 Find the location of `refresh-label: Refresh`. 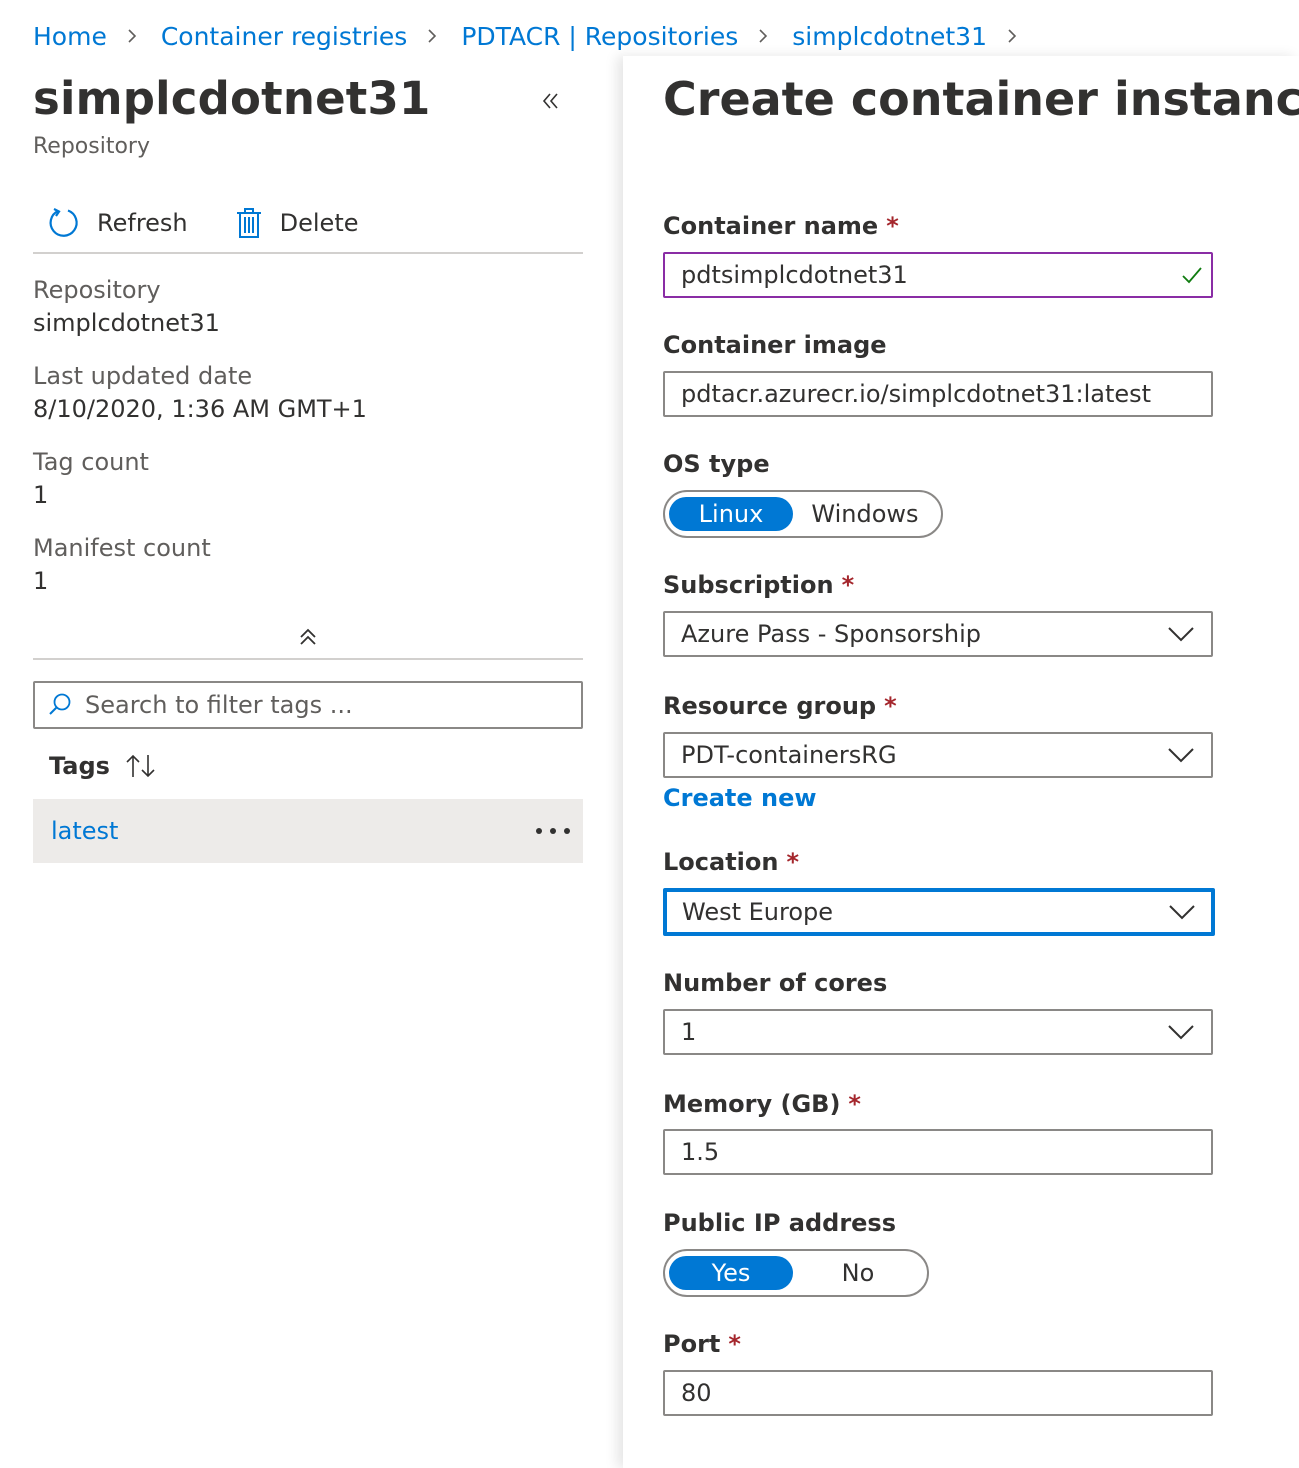

refresh-label: Refresh is located at coordinates (142, 223).